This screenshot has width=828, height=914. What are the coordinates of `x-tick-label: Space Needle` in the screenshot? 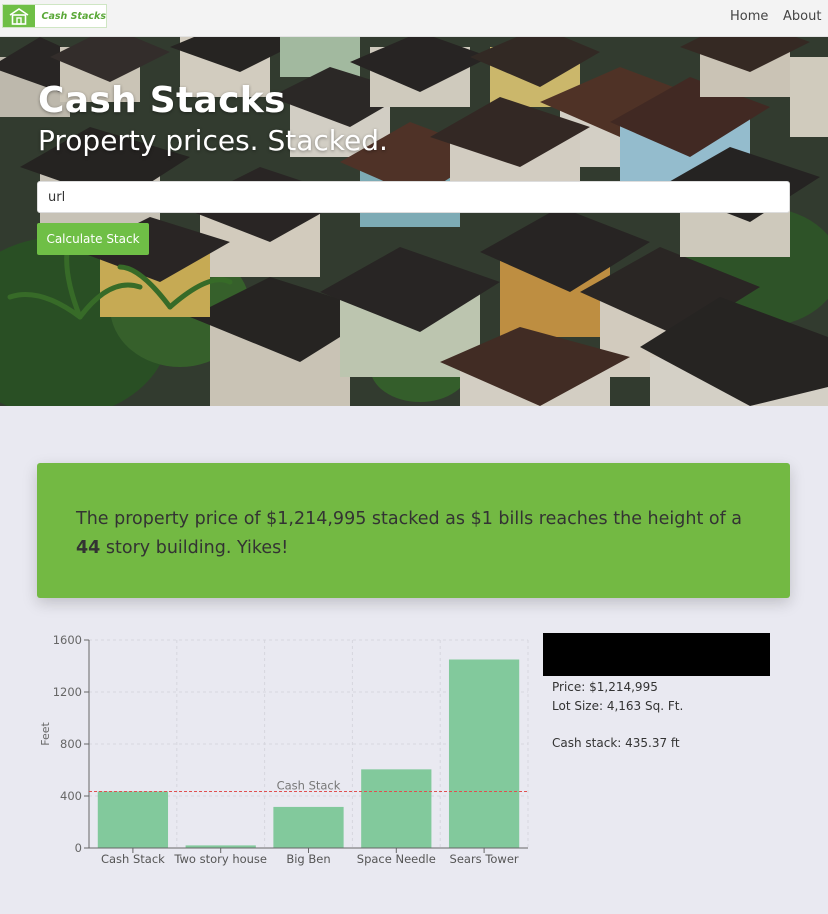 It's located at (396, 859).